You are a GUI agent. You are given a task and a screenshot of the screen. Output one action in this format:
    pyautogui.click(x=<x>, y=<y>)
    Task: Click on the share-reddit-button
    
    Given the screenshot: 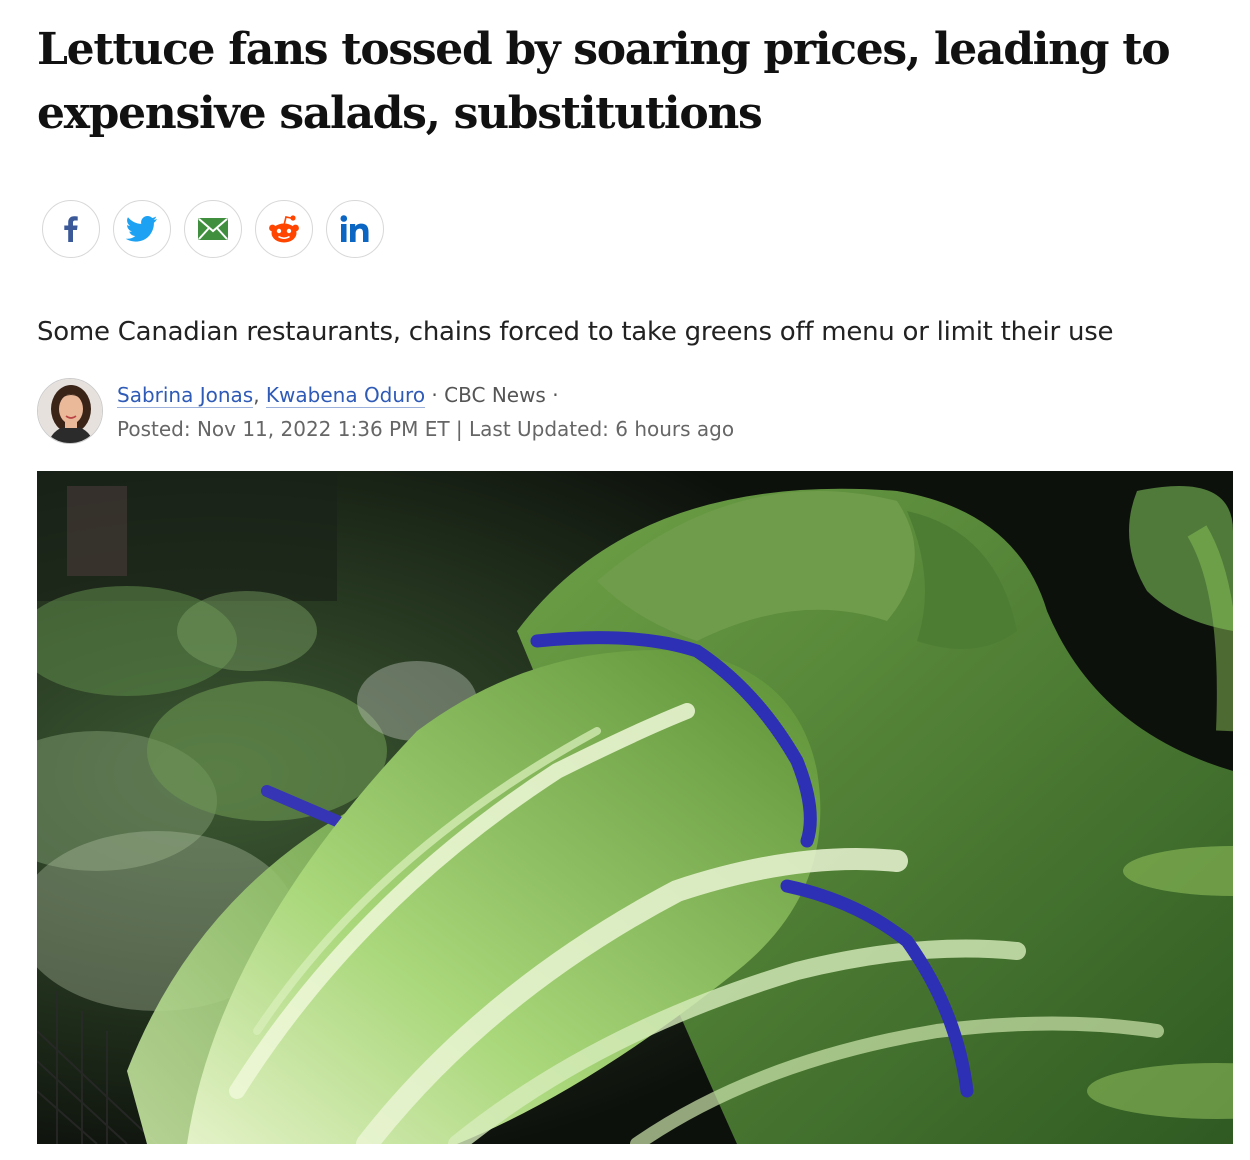 What is the action you would take?
    pyautogui.click(x=284, y=229)
    